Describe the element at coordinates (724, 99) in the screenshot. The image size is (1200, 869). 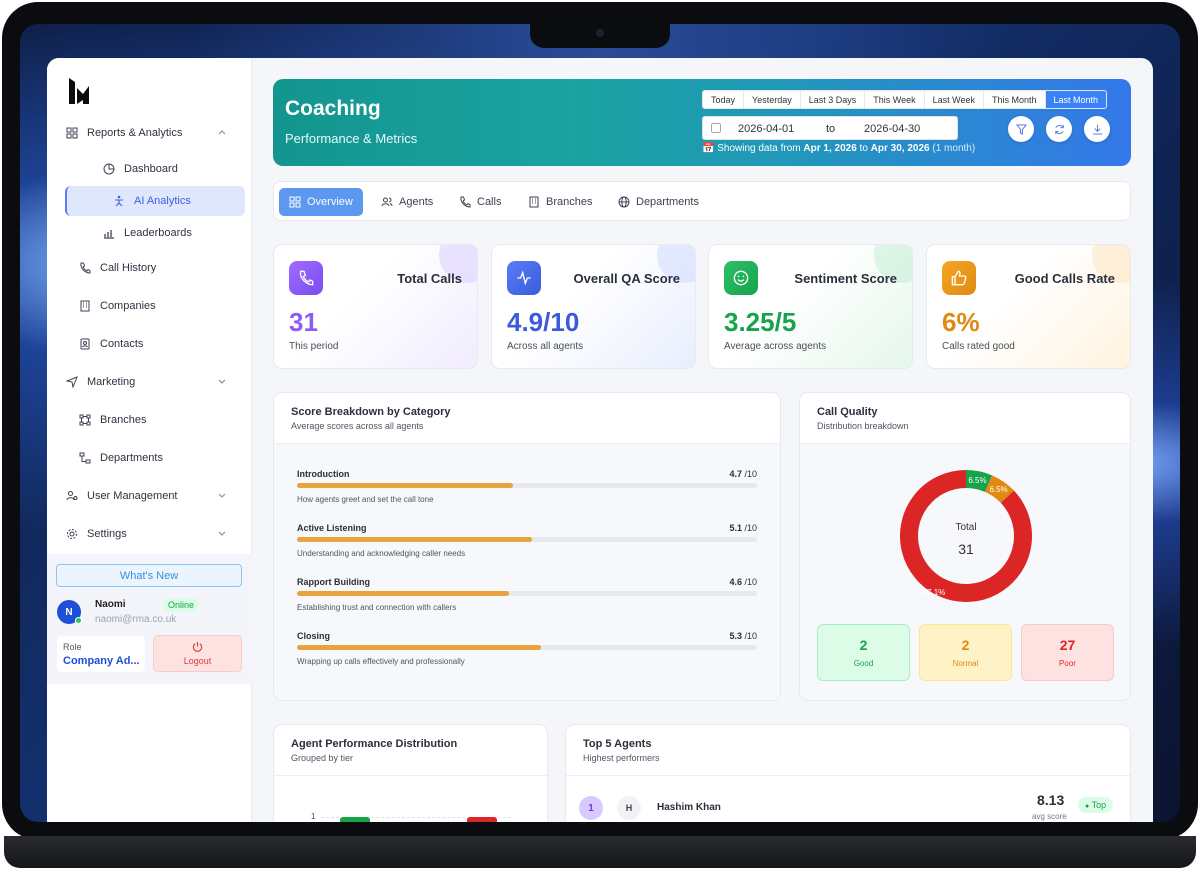
I see `range-tab-today: Today` at that location.